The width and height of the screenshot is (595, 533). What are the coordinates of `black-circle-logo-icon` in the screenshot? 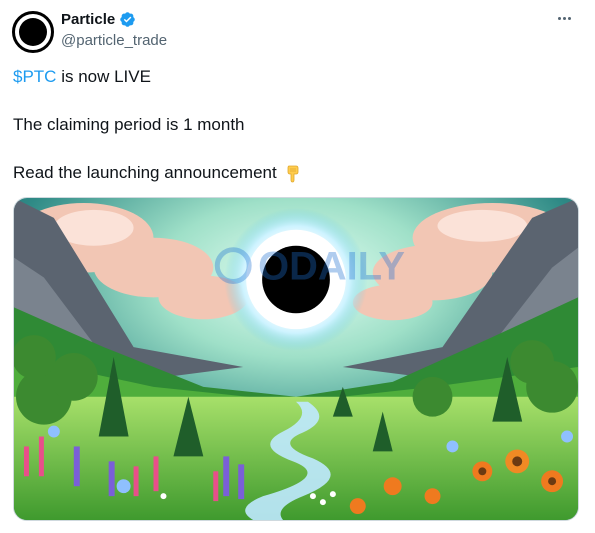 It's located at (33, 32).